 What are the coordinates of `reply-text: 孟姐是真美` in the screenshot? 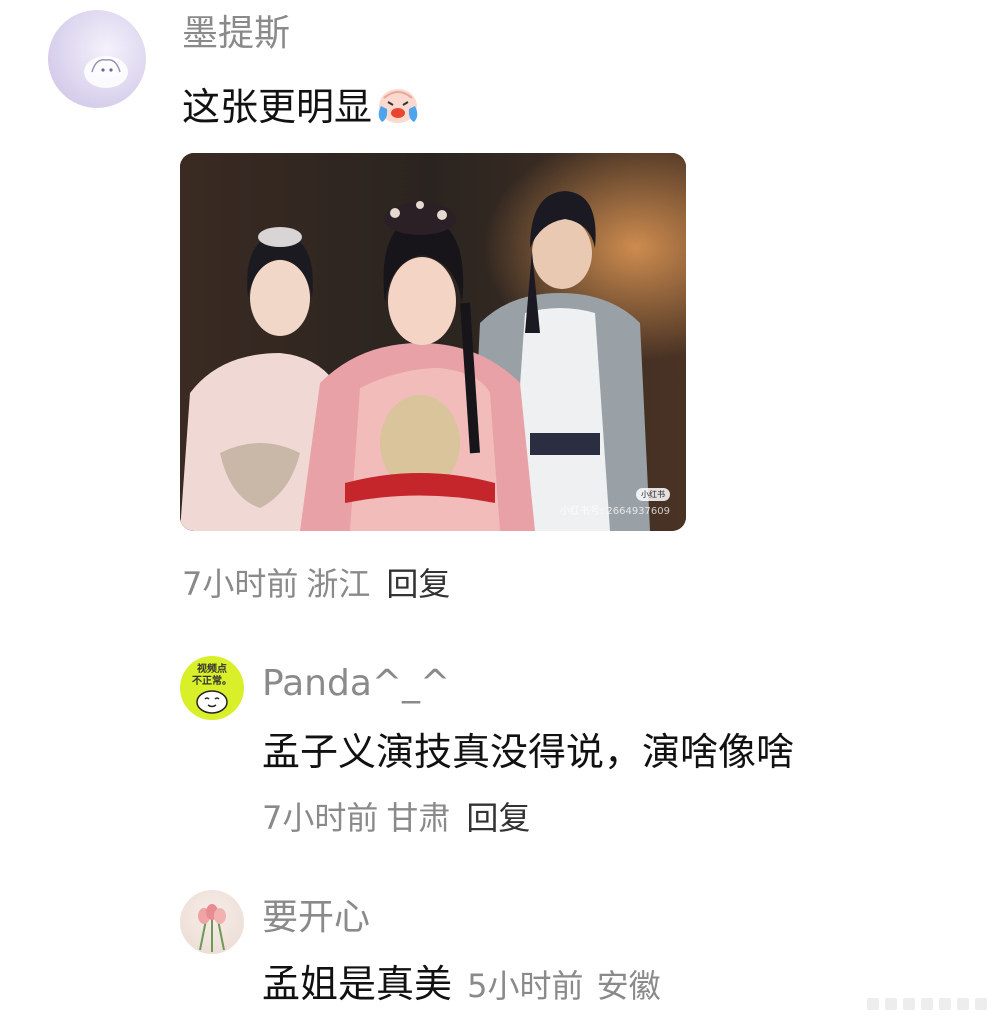 It's located at (357, 984).